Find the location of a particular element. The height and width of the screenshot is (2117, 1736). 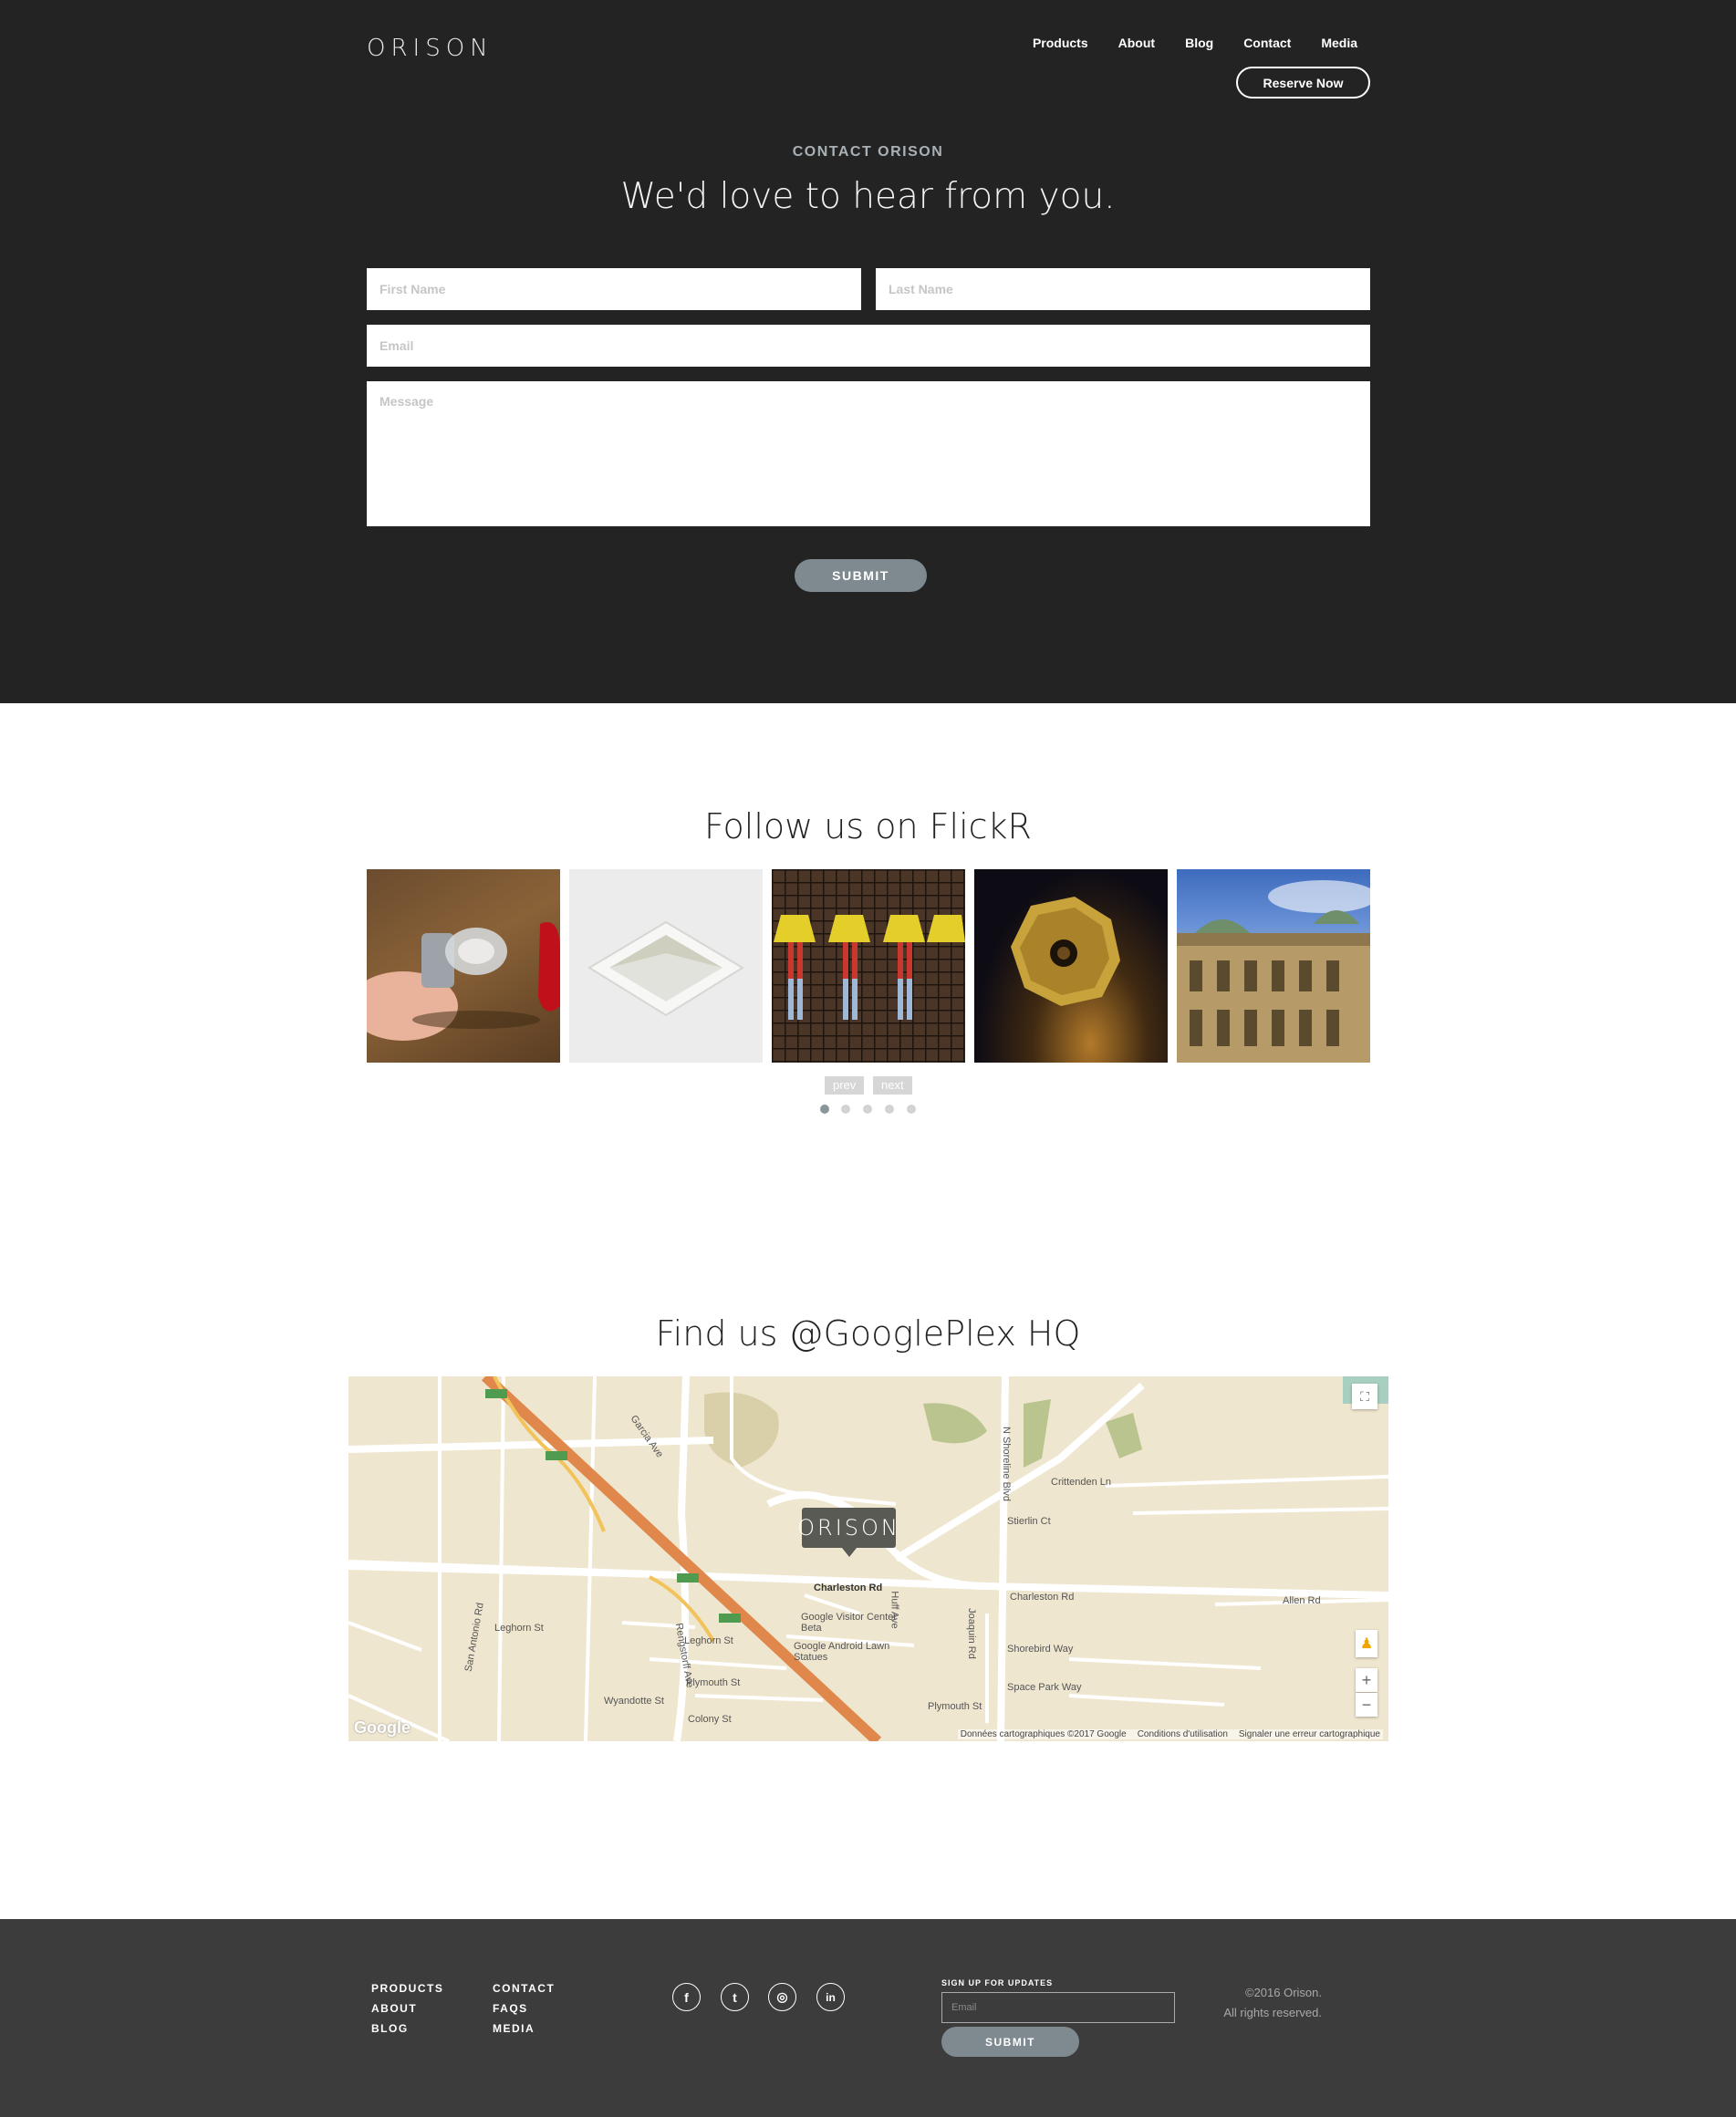

zoom-in-button: + is located at coordinates (1366, 1680).